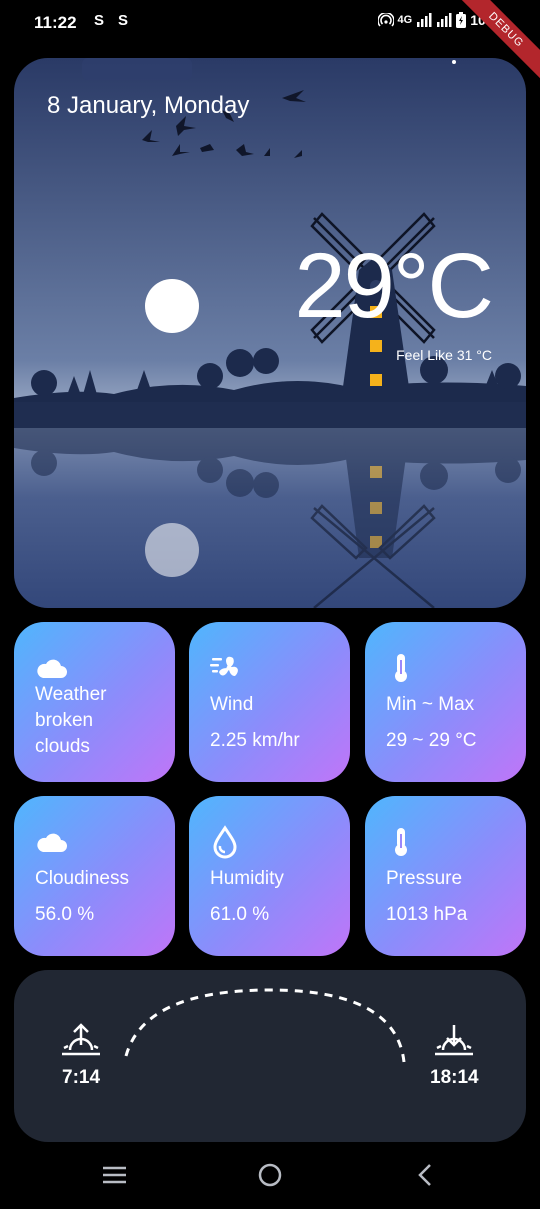 The height and width of the screenshot is (1209, 540). I want to click on sunset-time: 18:14, so click(454, 1077).